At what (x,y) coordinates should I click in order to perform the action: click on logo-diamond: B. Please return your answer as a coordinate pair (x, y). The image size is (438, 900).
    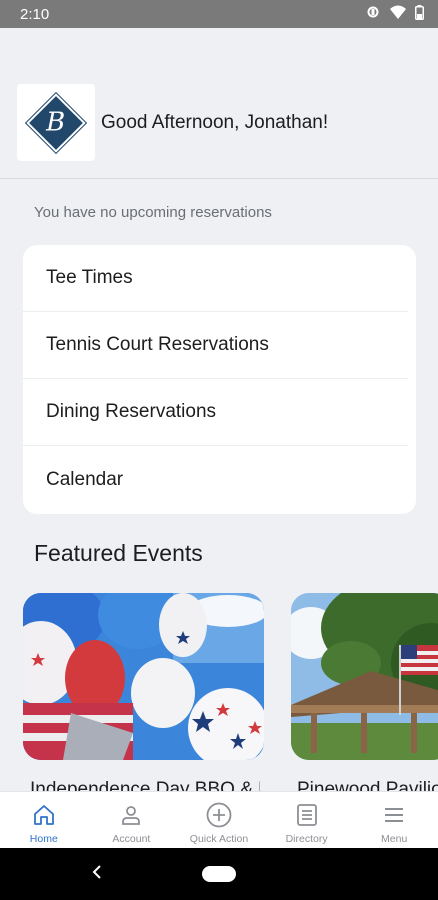
    Looking at the image, I should click on (56, 122).